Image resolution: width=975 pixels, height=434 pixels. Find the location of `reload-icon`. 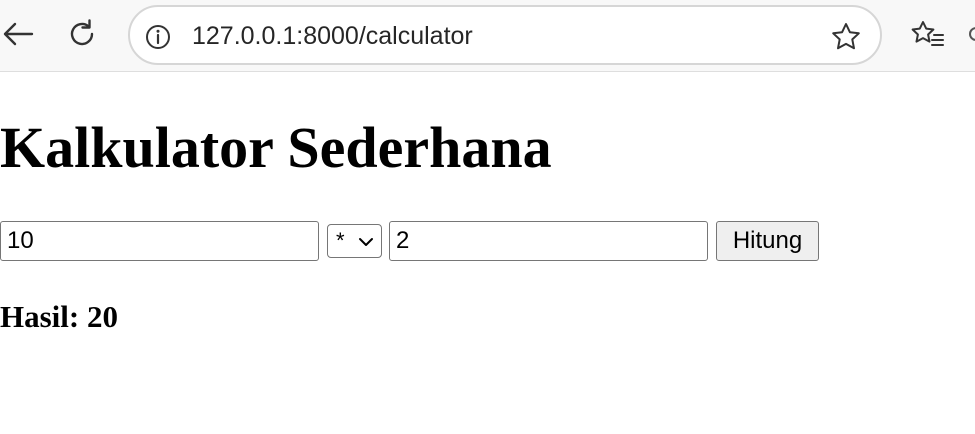

reload-icon is located at coordinates (82, 32).